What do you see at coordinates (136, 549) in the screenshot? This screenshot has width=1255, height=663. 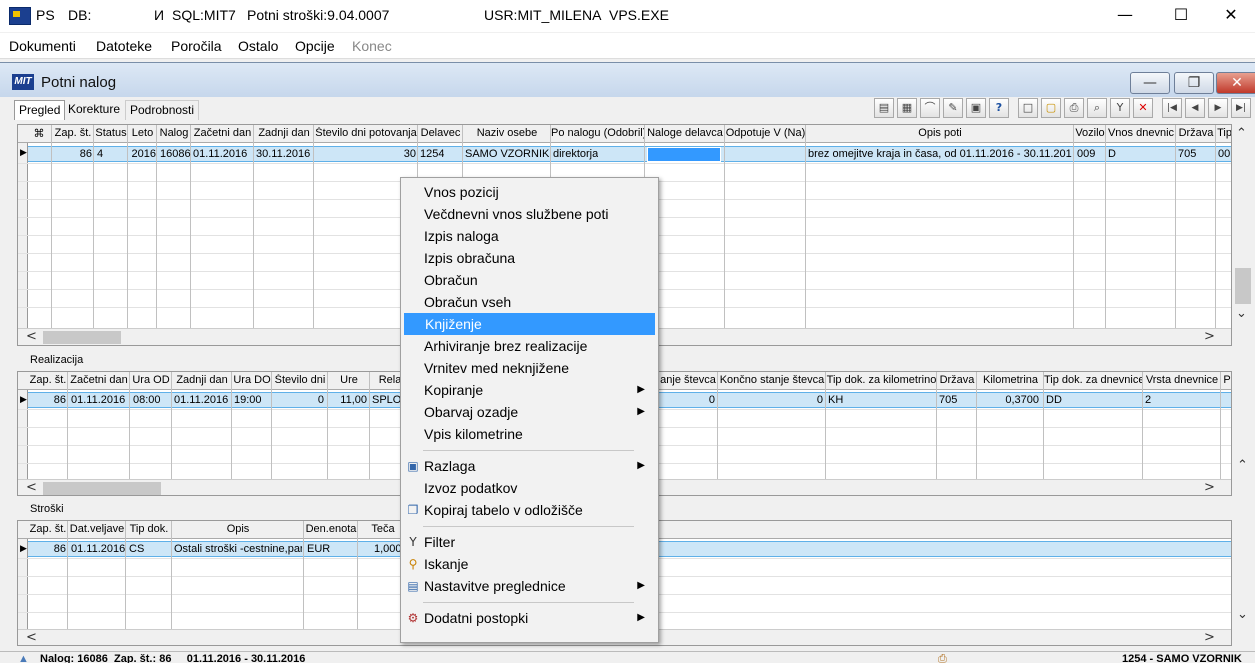 I see `cell-tip-dok: CS` at bounding box center [136, 549].